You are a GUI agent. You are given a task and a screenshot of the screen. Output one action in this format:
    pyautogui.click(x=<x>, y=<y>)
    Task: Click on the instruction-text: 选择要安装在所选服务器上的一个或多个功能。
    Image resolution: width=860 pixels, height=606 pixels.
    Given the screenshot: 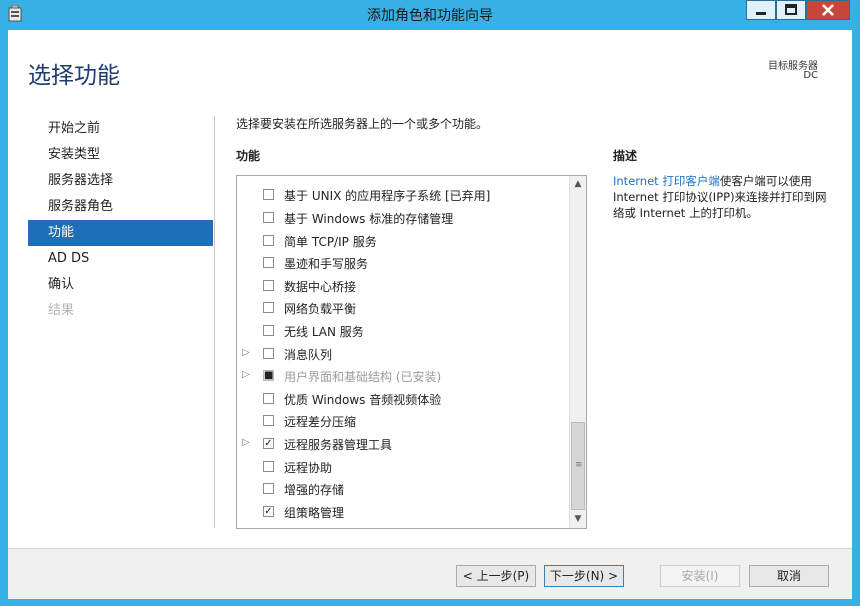 What is the action you would take?
    pyautogui.click(x=362, y=124)
    